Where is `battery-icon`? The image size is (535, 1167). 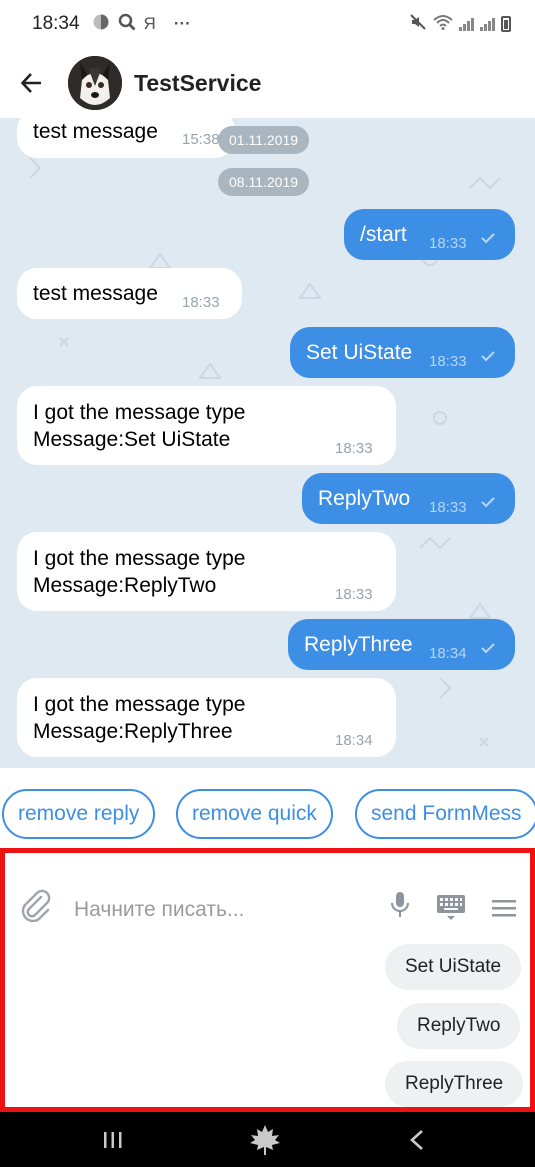 battery-icon is located at coordinates (506, 24).